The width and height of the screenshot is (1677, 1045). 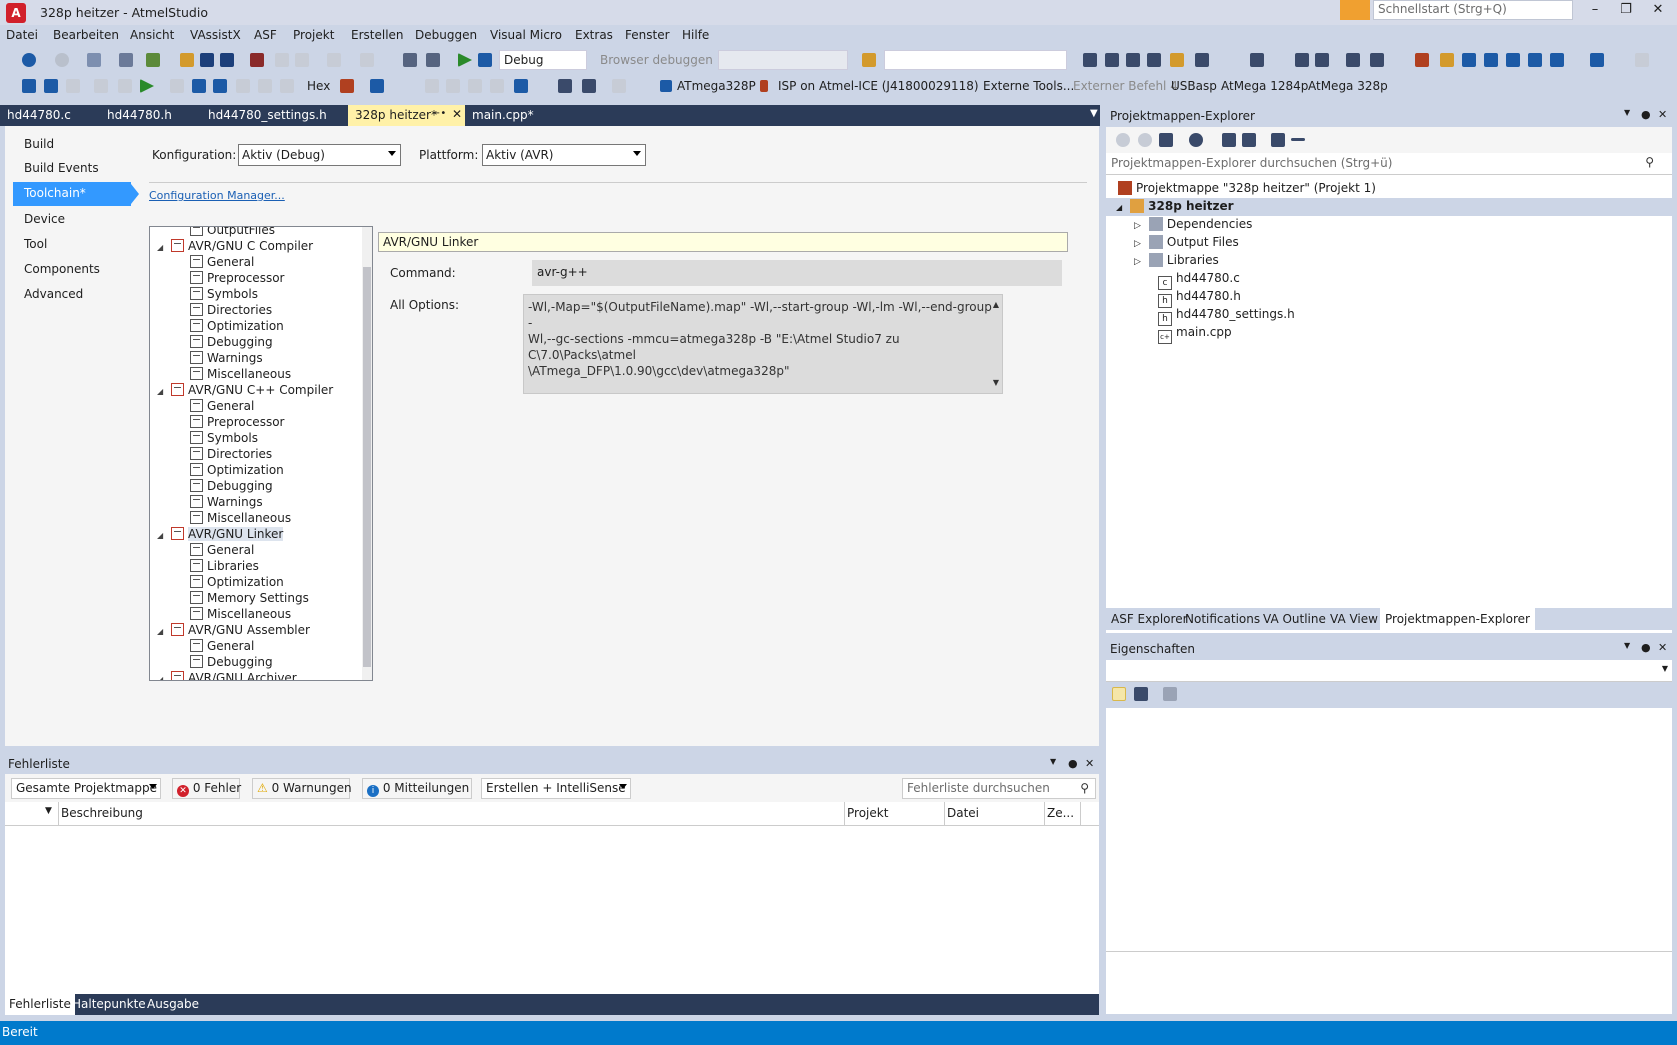 What do you see at coordinates (265, 35) in the screenshot?
I see `menu-asf: ASF` at bounding box center [265, 35].